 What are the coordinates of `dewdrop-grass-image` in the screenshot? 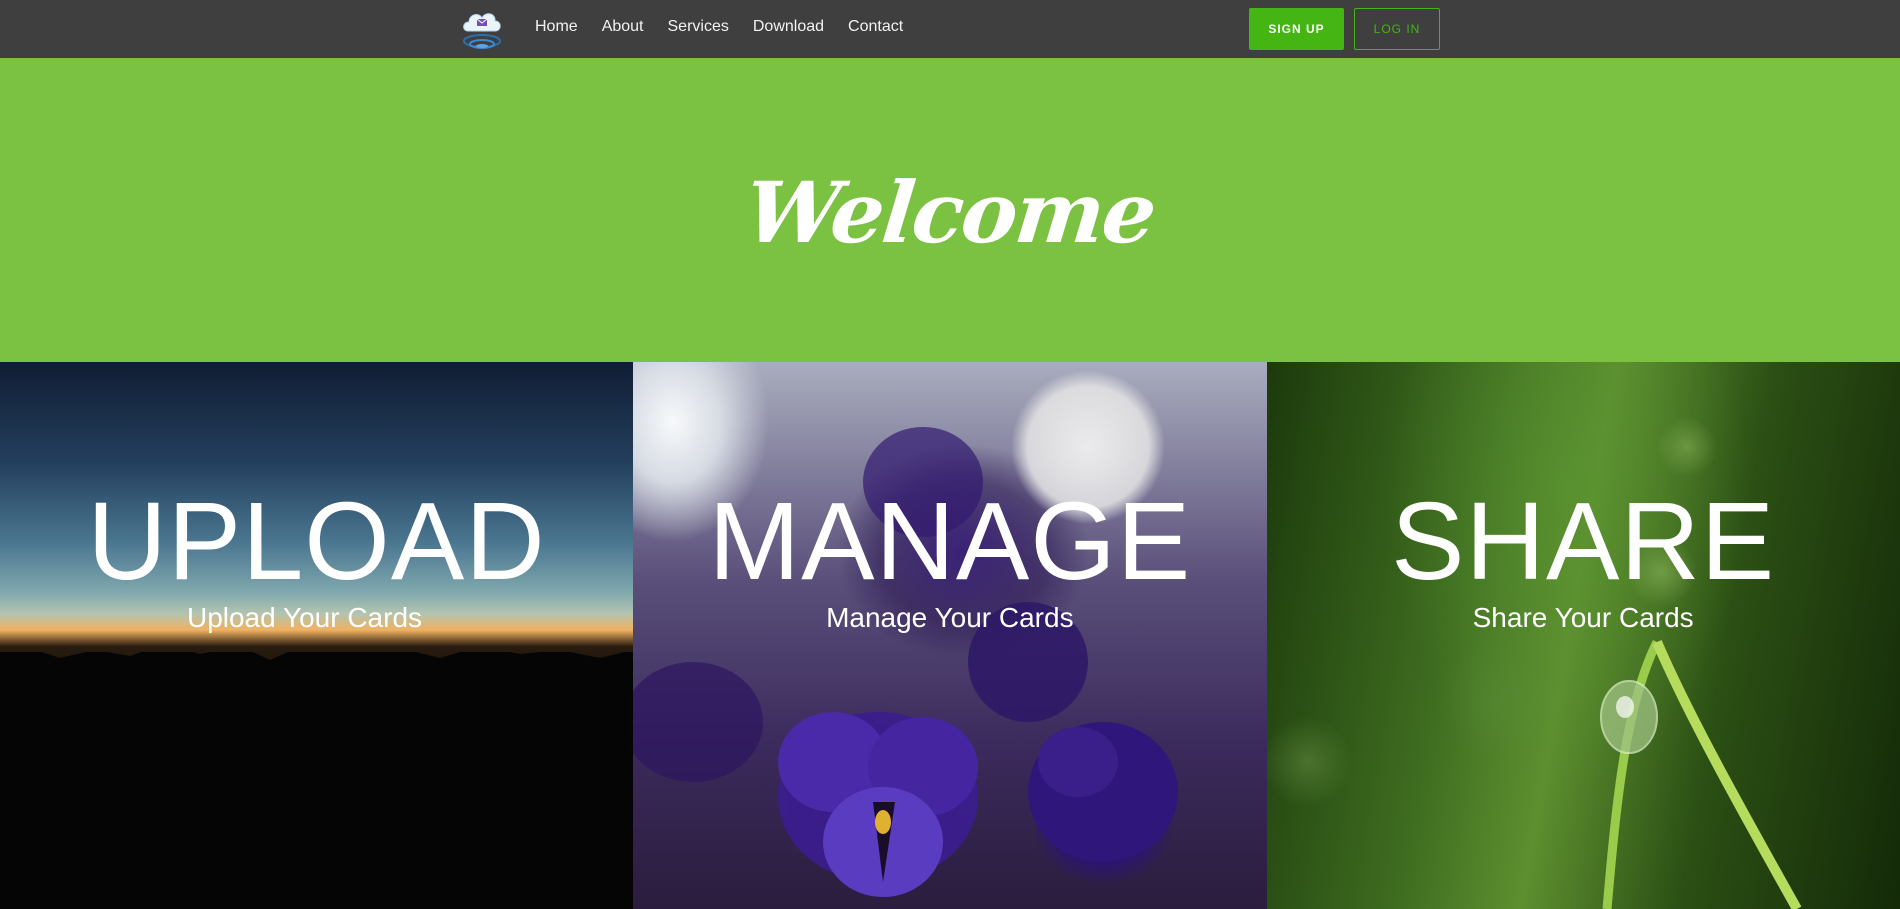 It's located at (1700, 774).